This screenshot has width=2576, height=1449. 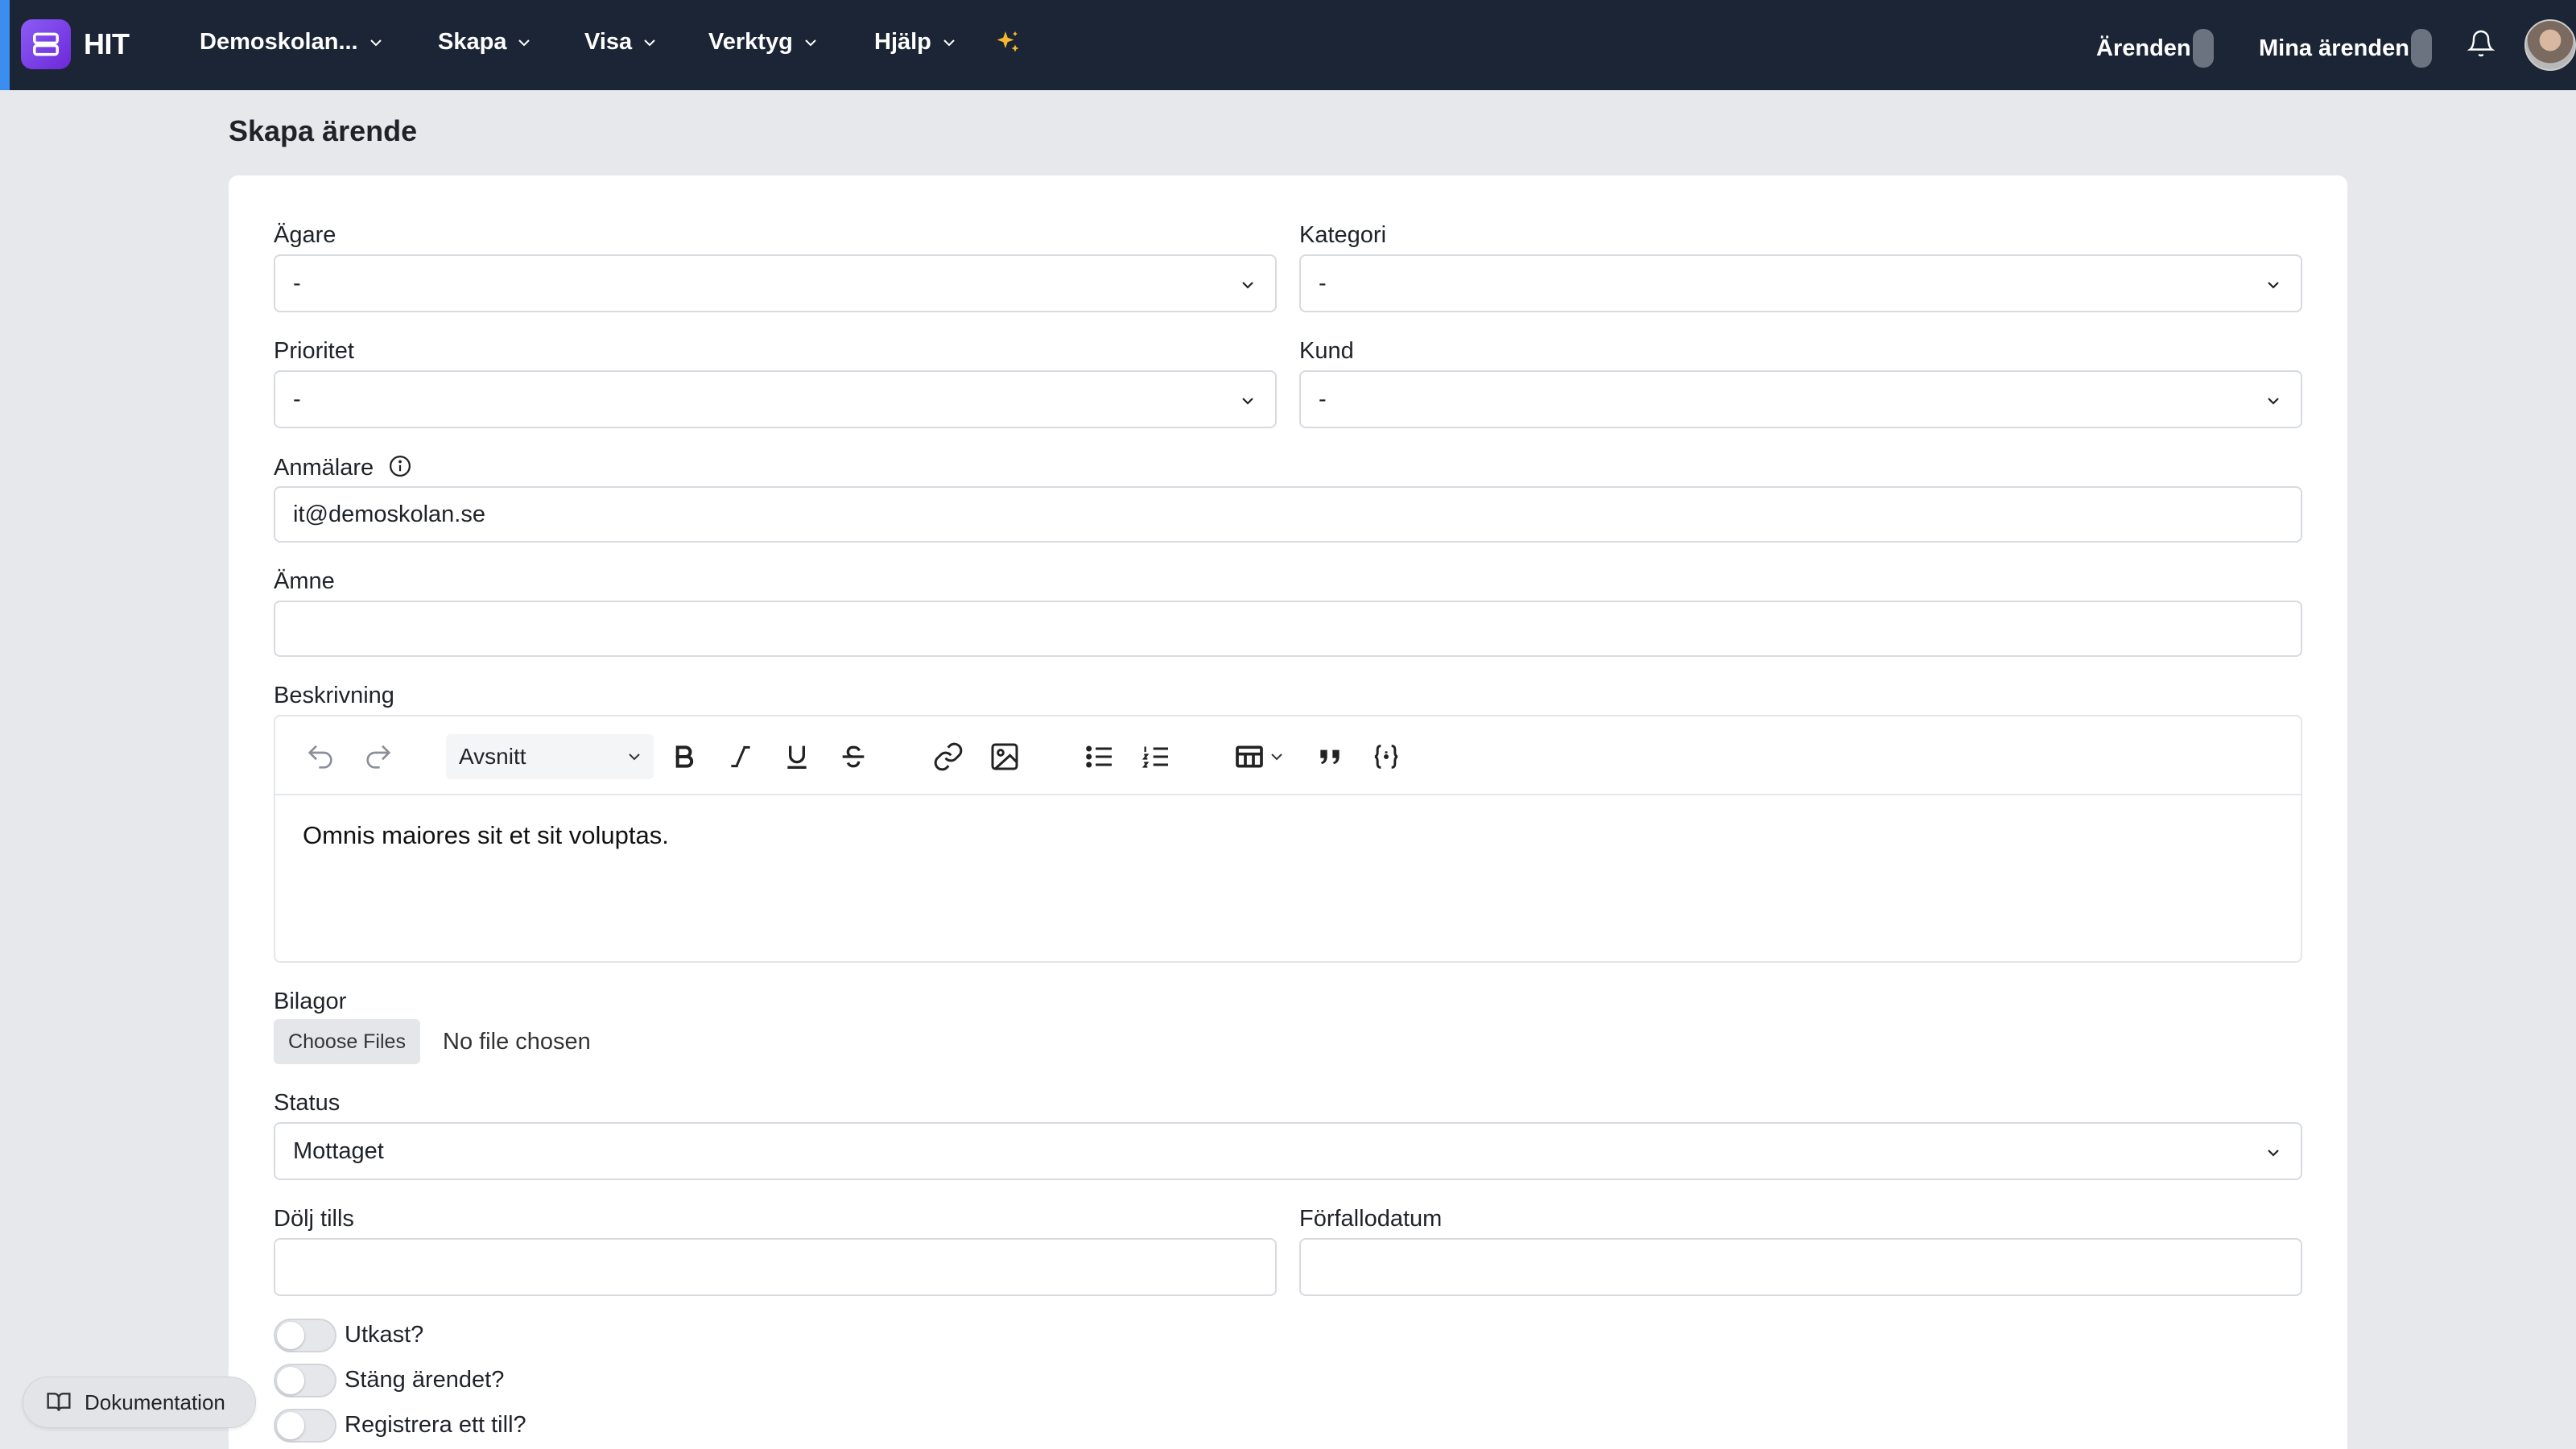 What do you see at coordinates (307, 1103) in the screenshot?
I see `status-label: Status` at bounding box center [307, 1103].